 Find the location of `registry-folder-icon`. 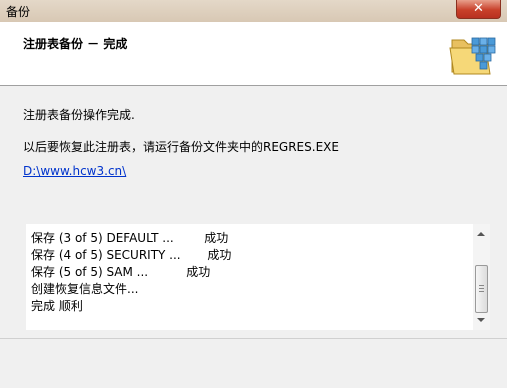

registry-folder-icon is located at coordinates (472, 56).